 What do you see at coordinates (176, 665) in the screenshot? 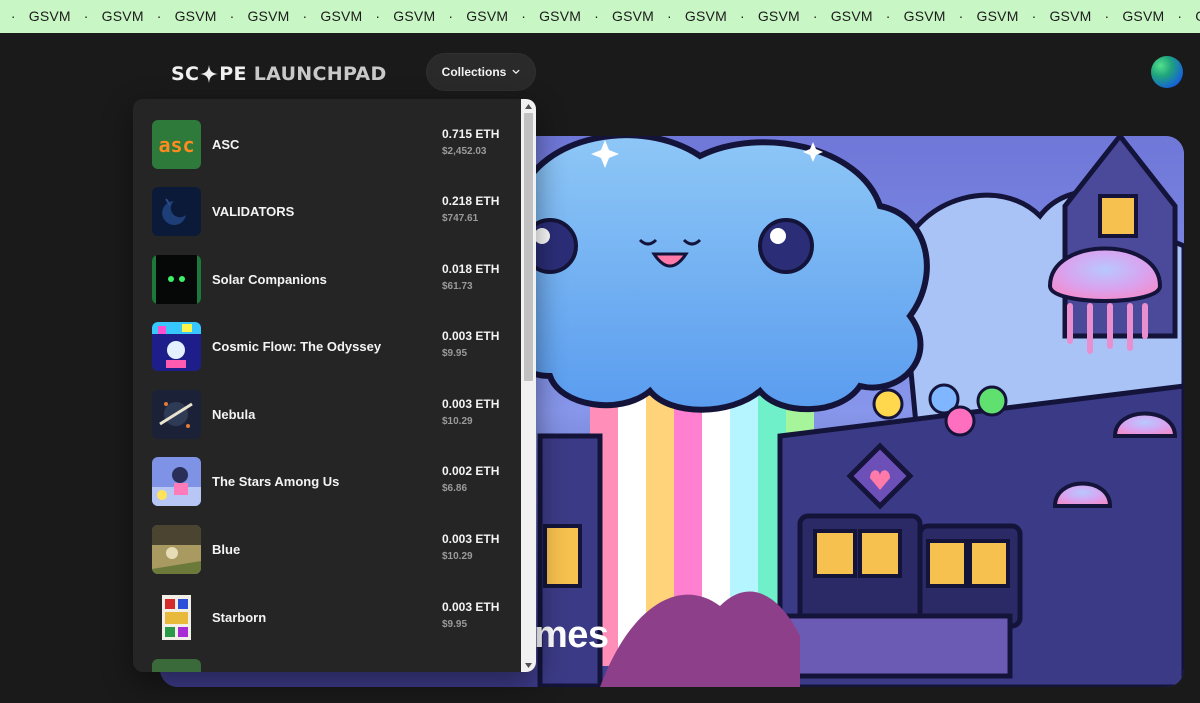
I see `collection-item-partial` at bounding box center [176, 665].